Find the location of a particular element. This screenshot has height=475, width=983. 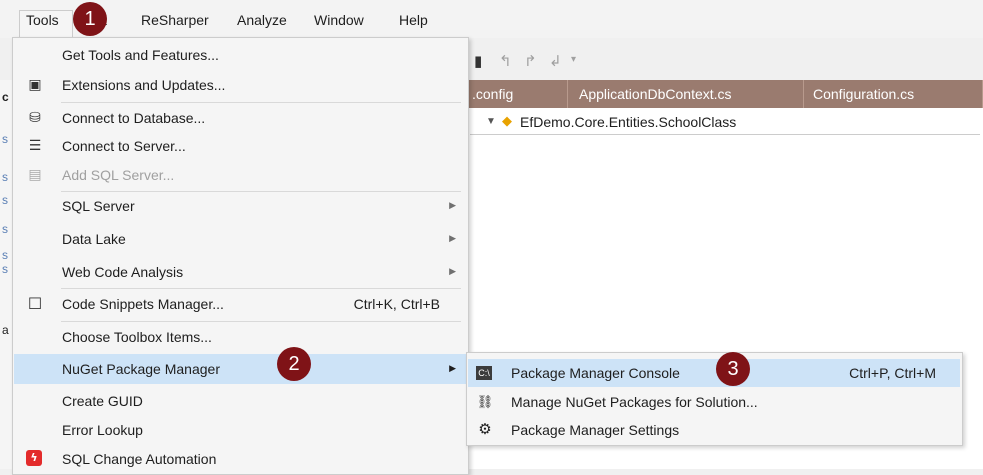

menu-item-error-lookup: Error Lookup is located at coordinates (240, 430).